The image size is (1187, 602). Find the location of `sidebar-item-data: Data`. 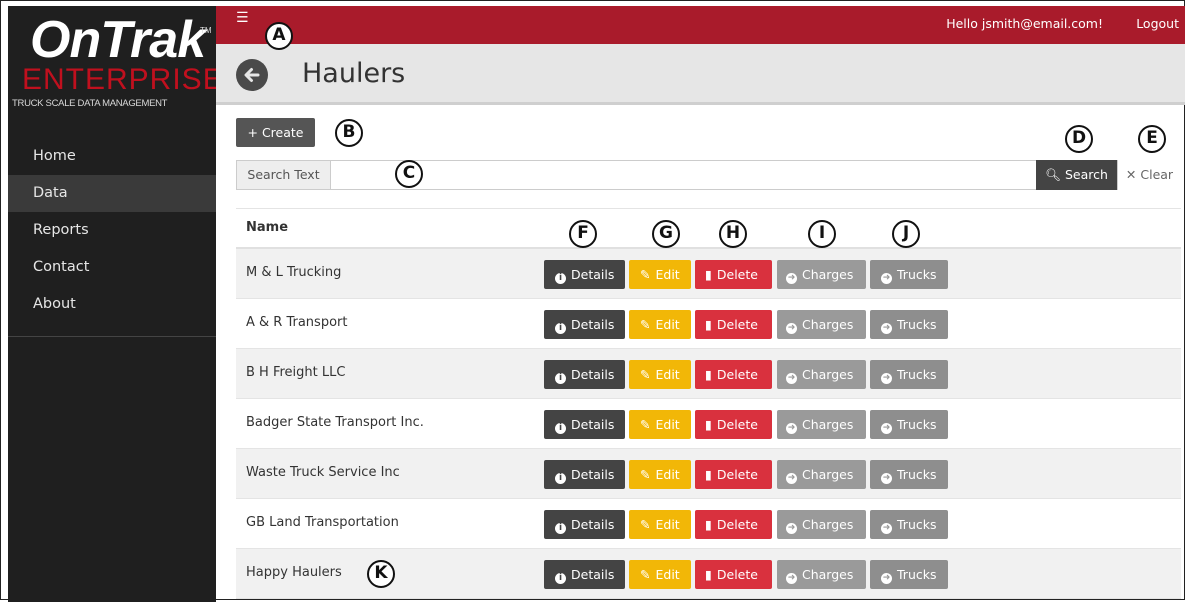

sidebar-item-data: Data is located at coordinates (112, 193).